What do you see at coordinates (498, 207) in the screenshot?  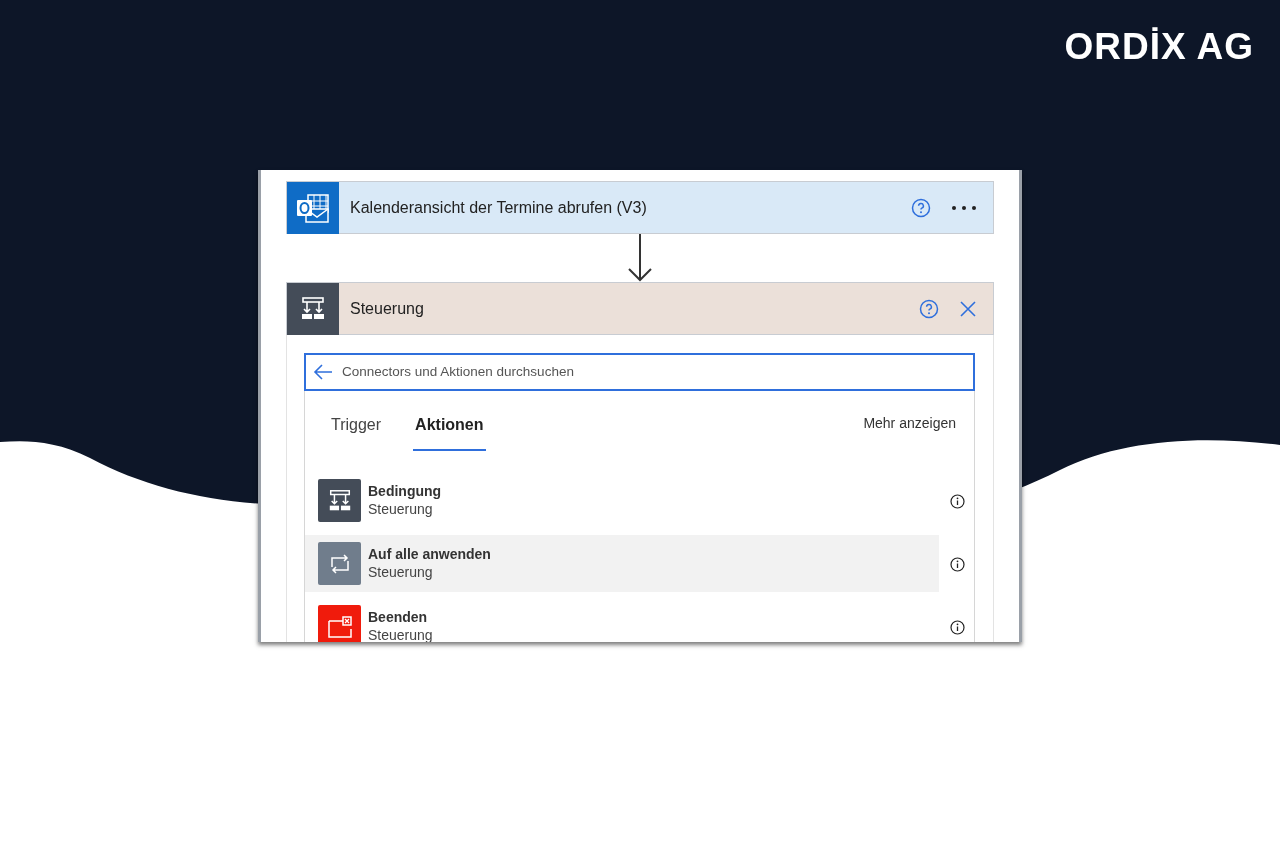 I see `action-title: Kalenderansicht der Termine abrufen (V3)` at bounding box center [498, 207].